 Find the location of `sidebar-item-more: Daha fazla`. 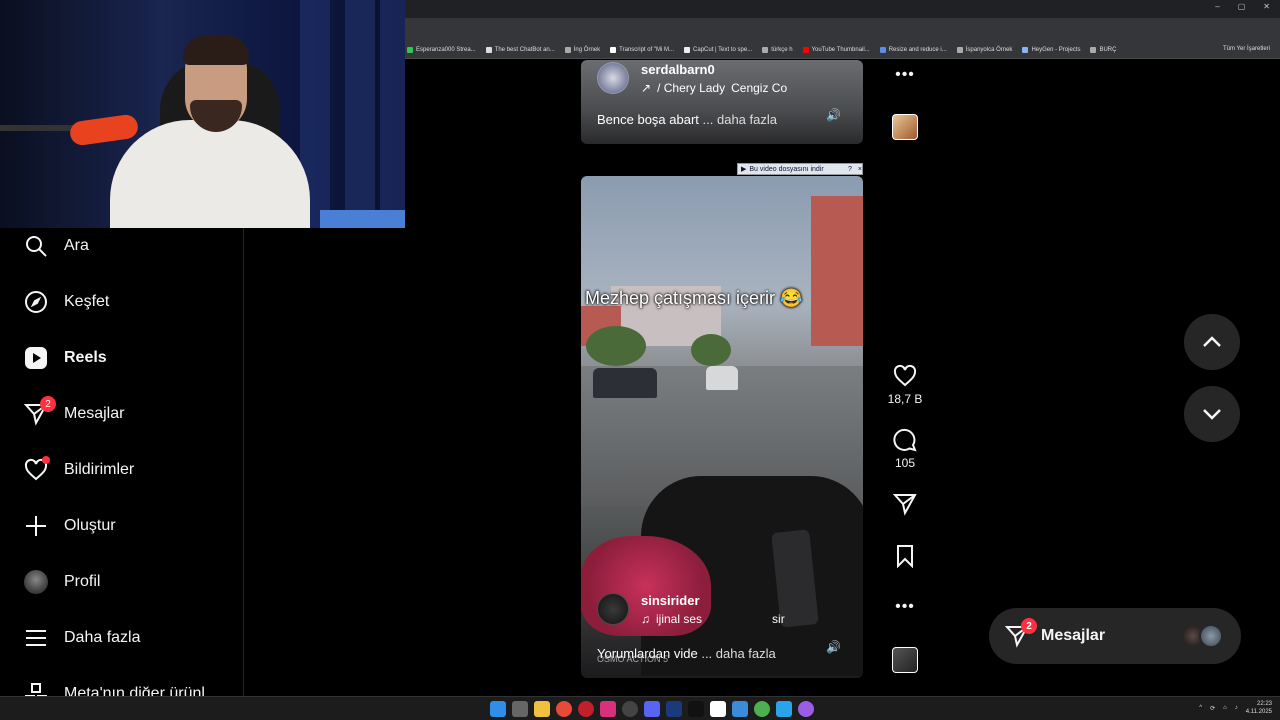

sidebar-item-more: Daha fazla is located at coordinates (82, 638).